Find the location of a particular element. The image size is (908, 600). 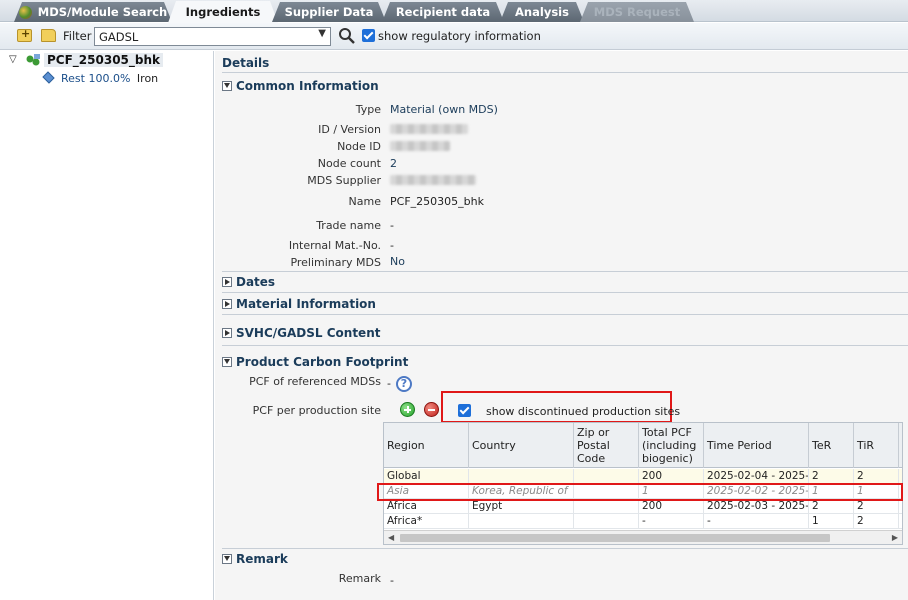

scrollbar-thumb is located at coordinates (615, 538).